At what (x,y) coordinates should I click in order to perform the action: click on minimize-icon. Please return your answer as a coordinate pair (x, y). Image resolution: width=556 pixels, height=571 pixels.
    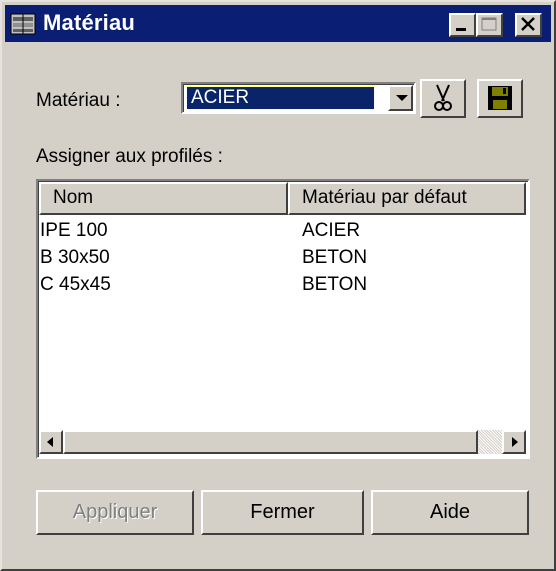
    Looking at the image, I should click on (461, 29).